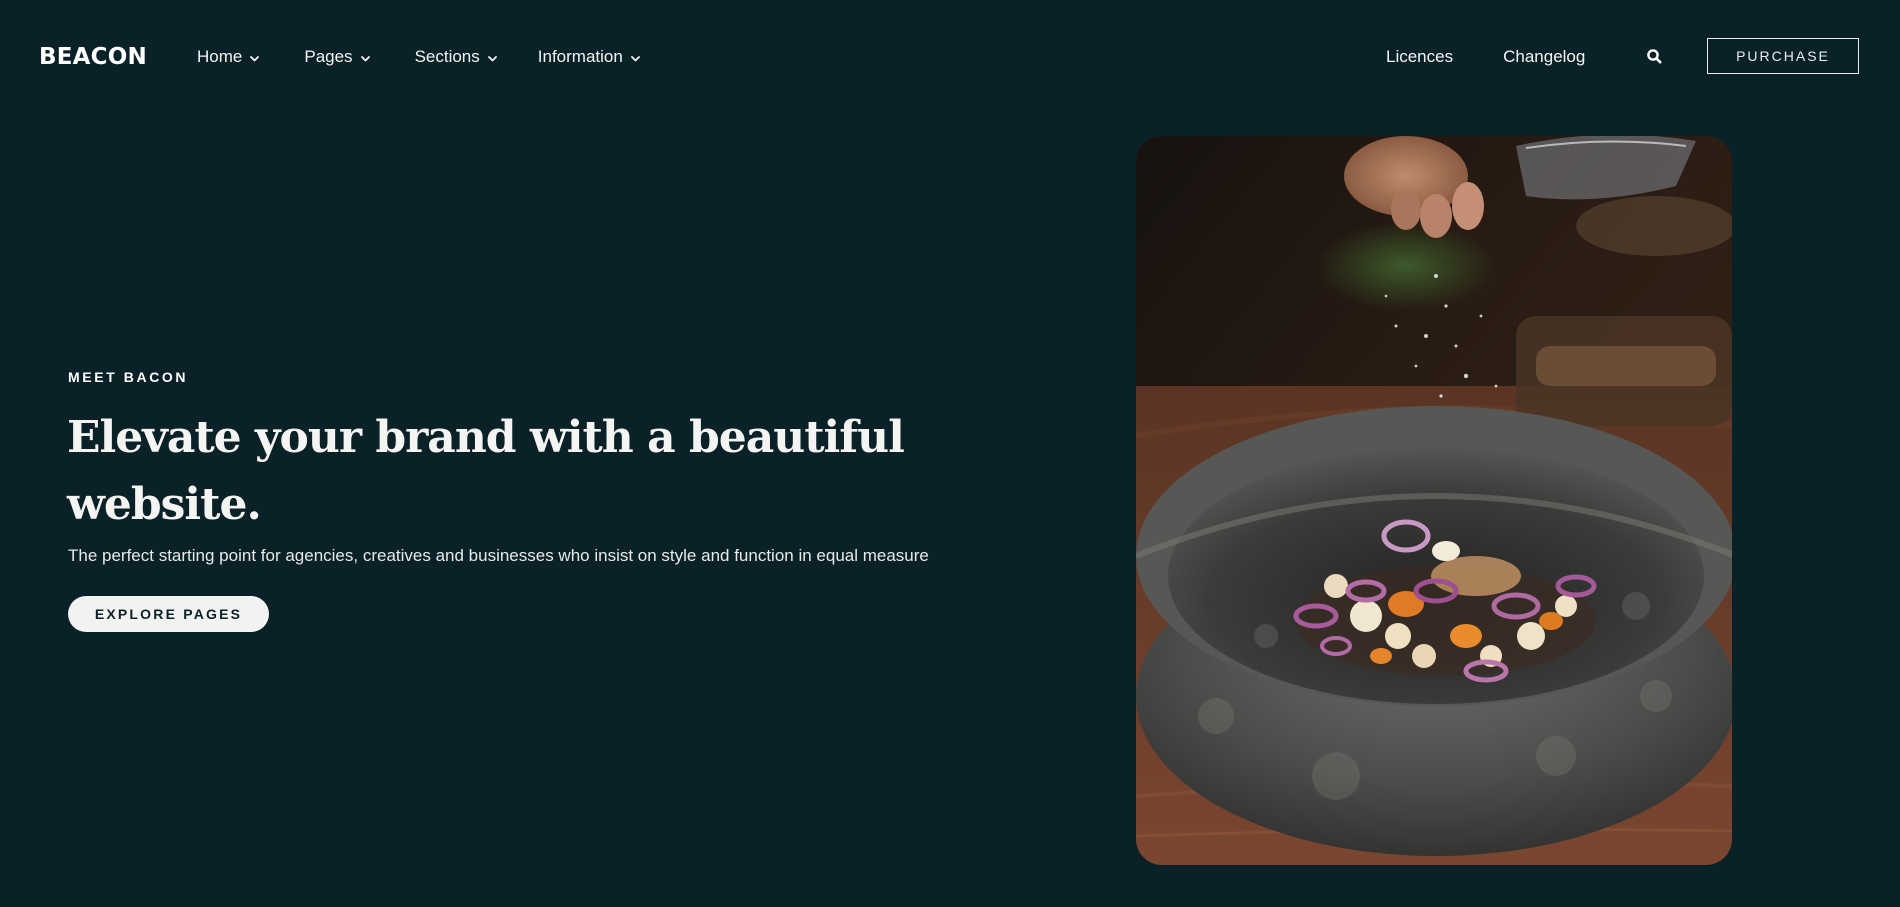 The width and height of the screenshot is (1900, 907). I want to click on nav-item-sections: Sections, so click(456, 57).